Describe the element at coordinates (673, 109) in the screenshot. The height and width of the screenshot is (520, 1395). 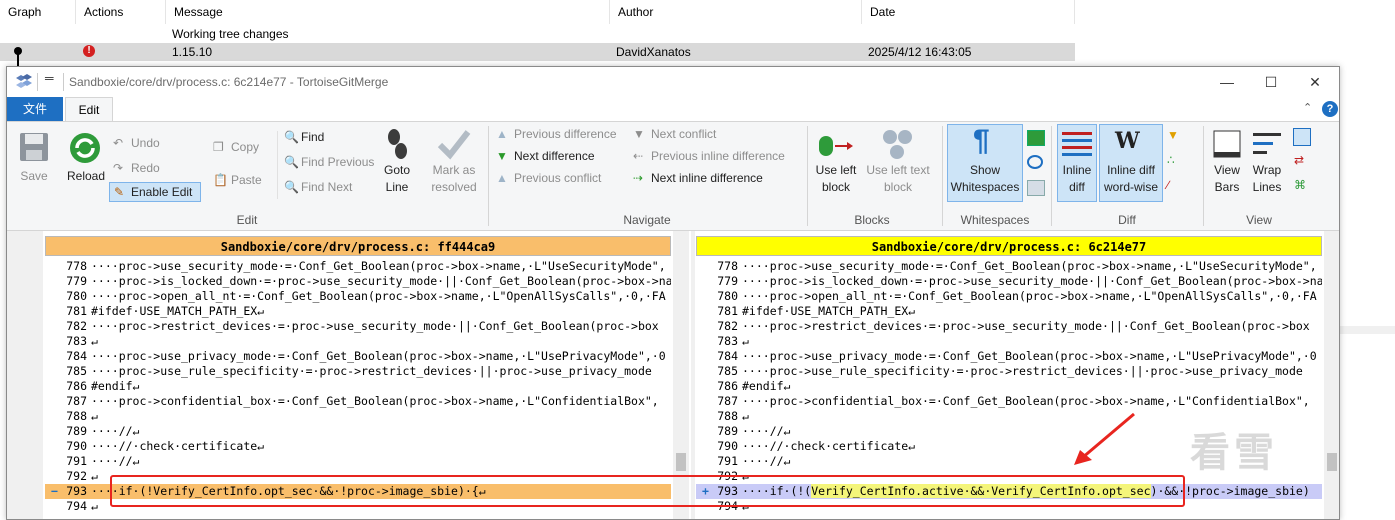
I see `ribbon-tabs: 文件 Edit ⌃ ?` at that location.